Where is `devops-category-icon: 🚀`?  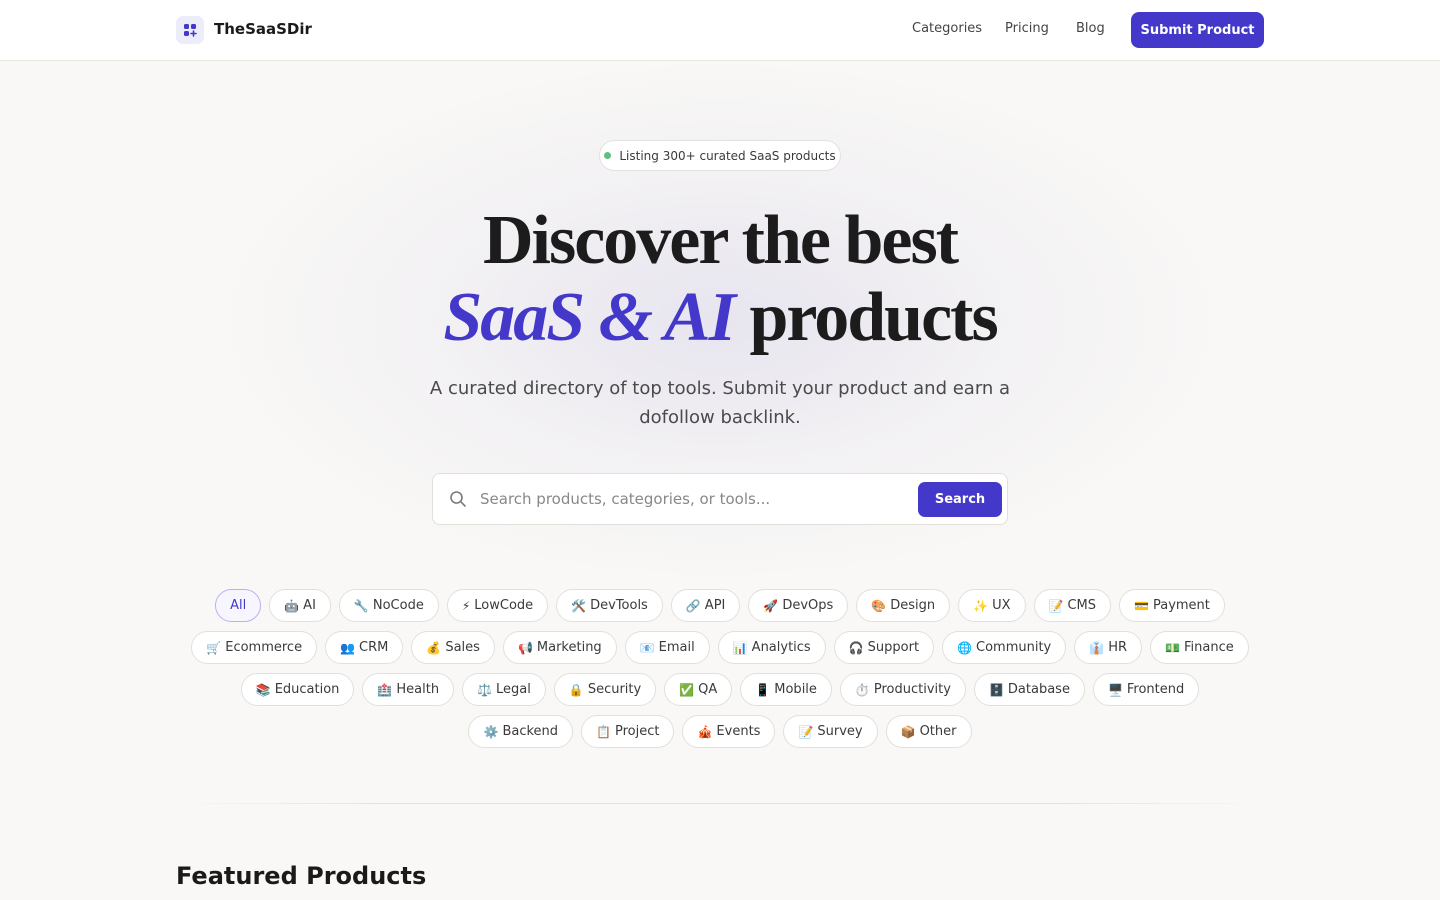 devops-category-icon: 🚀 is located at coordinates (771, 605).